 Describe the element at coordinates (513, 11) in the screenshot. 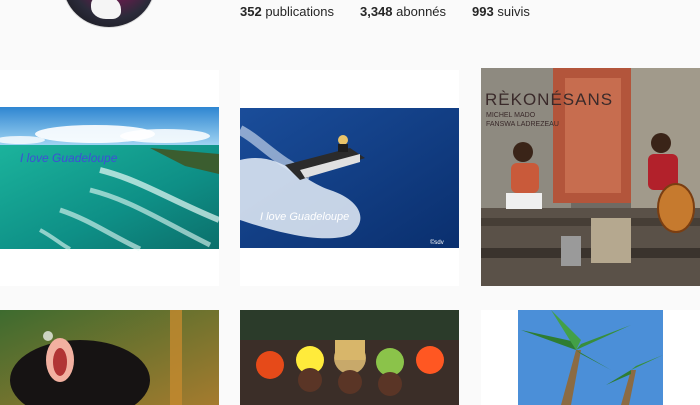

I see `stat-label: suivis` at that location.